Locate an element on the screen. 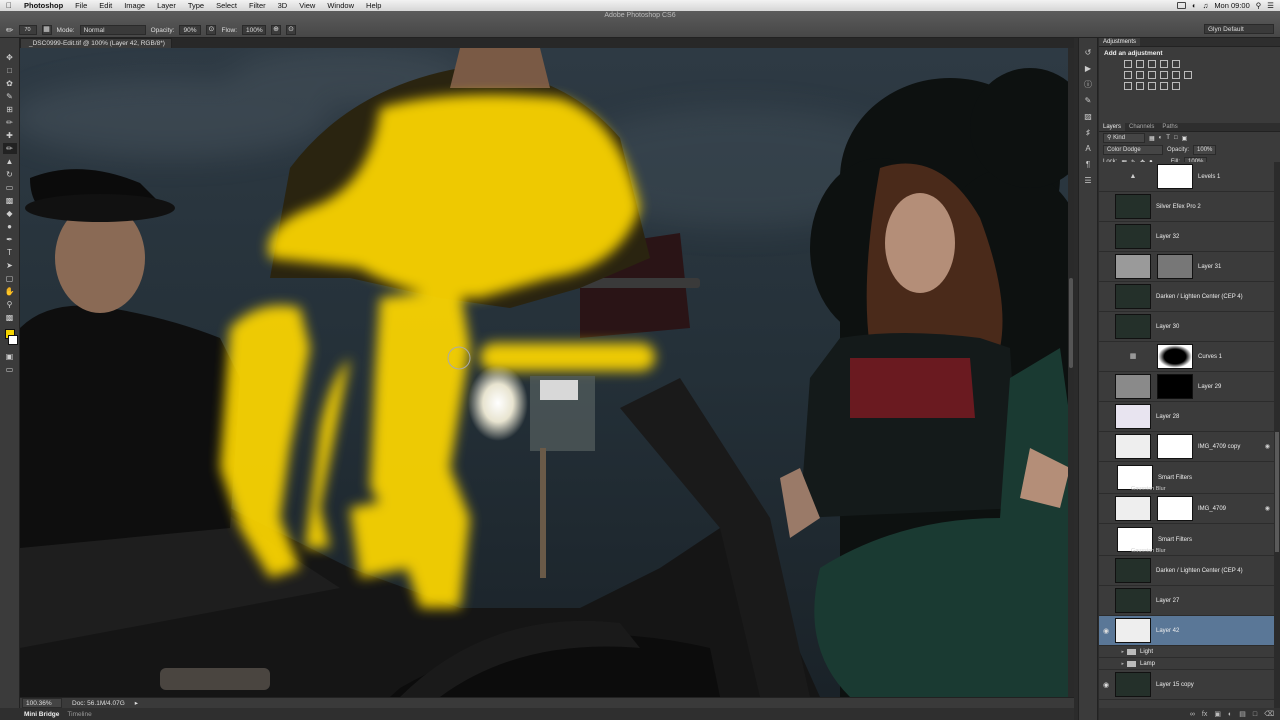 The width and height of the screenshot is (1280, 720). type-tool-icon: T is located at coordinates (10, 252).